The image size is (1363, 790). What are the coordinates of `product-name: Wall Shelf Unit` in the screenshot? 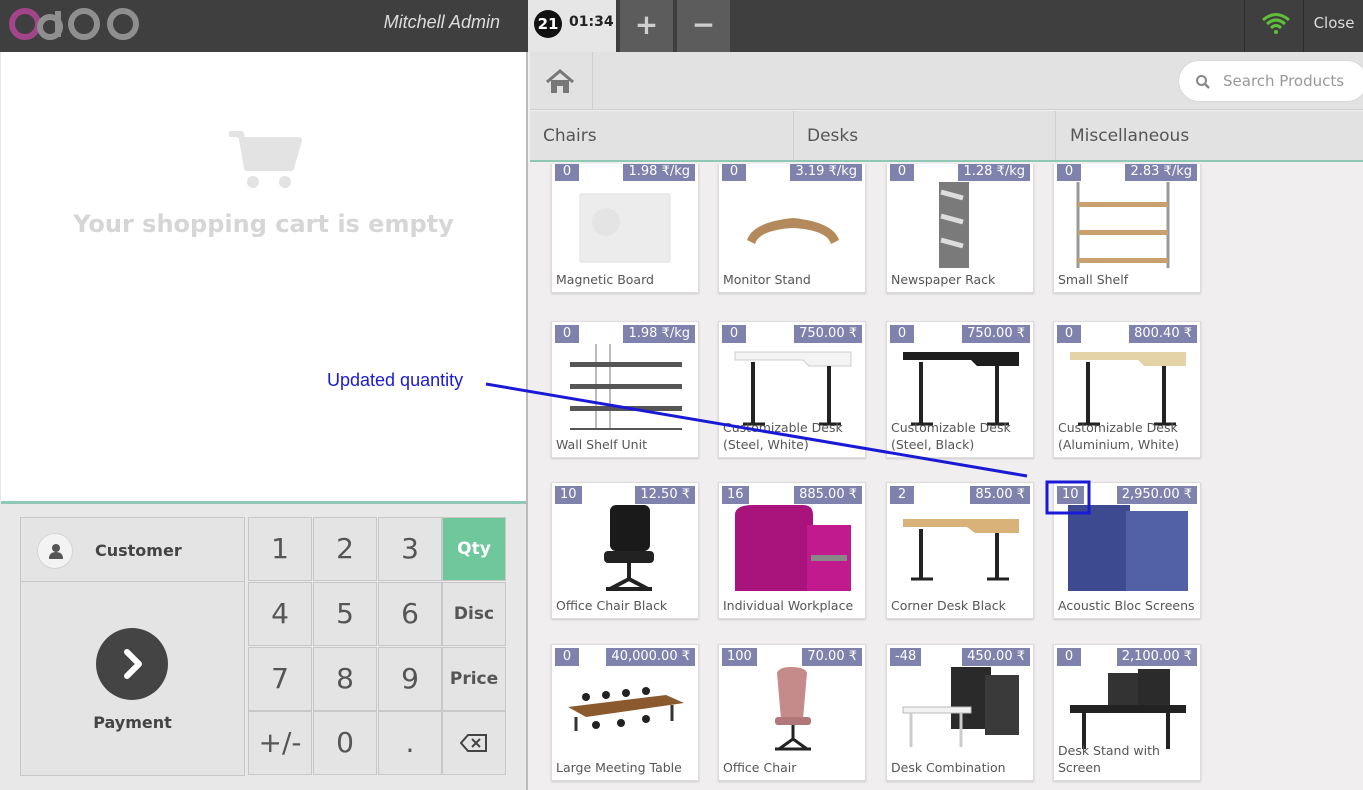 It's located at (601, 444).